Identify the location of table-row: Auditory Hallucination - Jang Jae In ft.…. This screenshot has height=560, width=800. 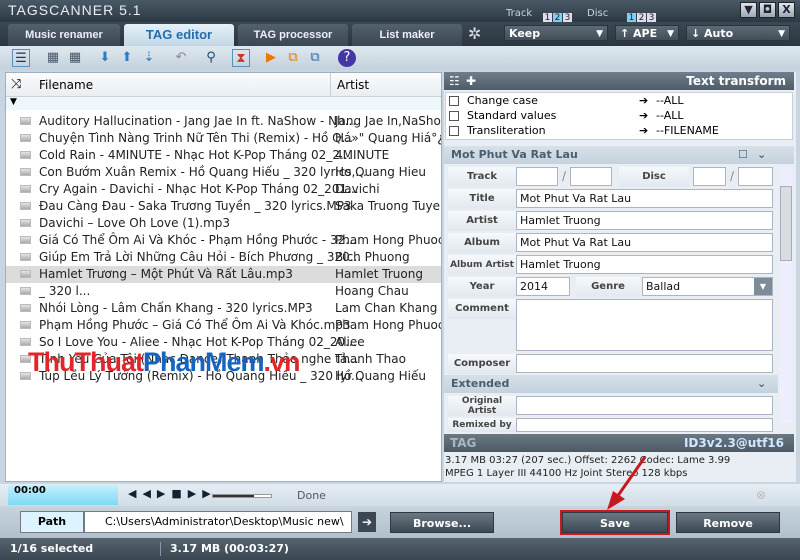
(223, 121).